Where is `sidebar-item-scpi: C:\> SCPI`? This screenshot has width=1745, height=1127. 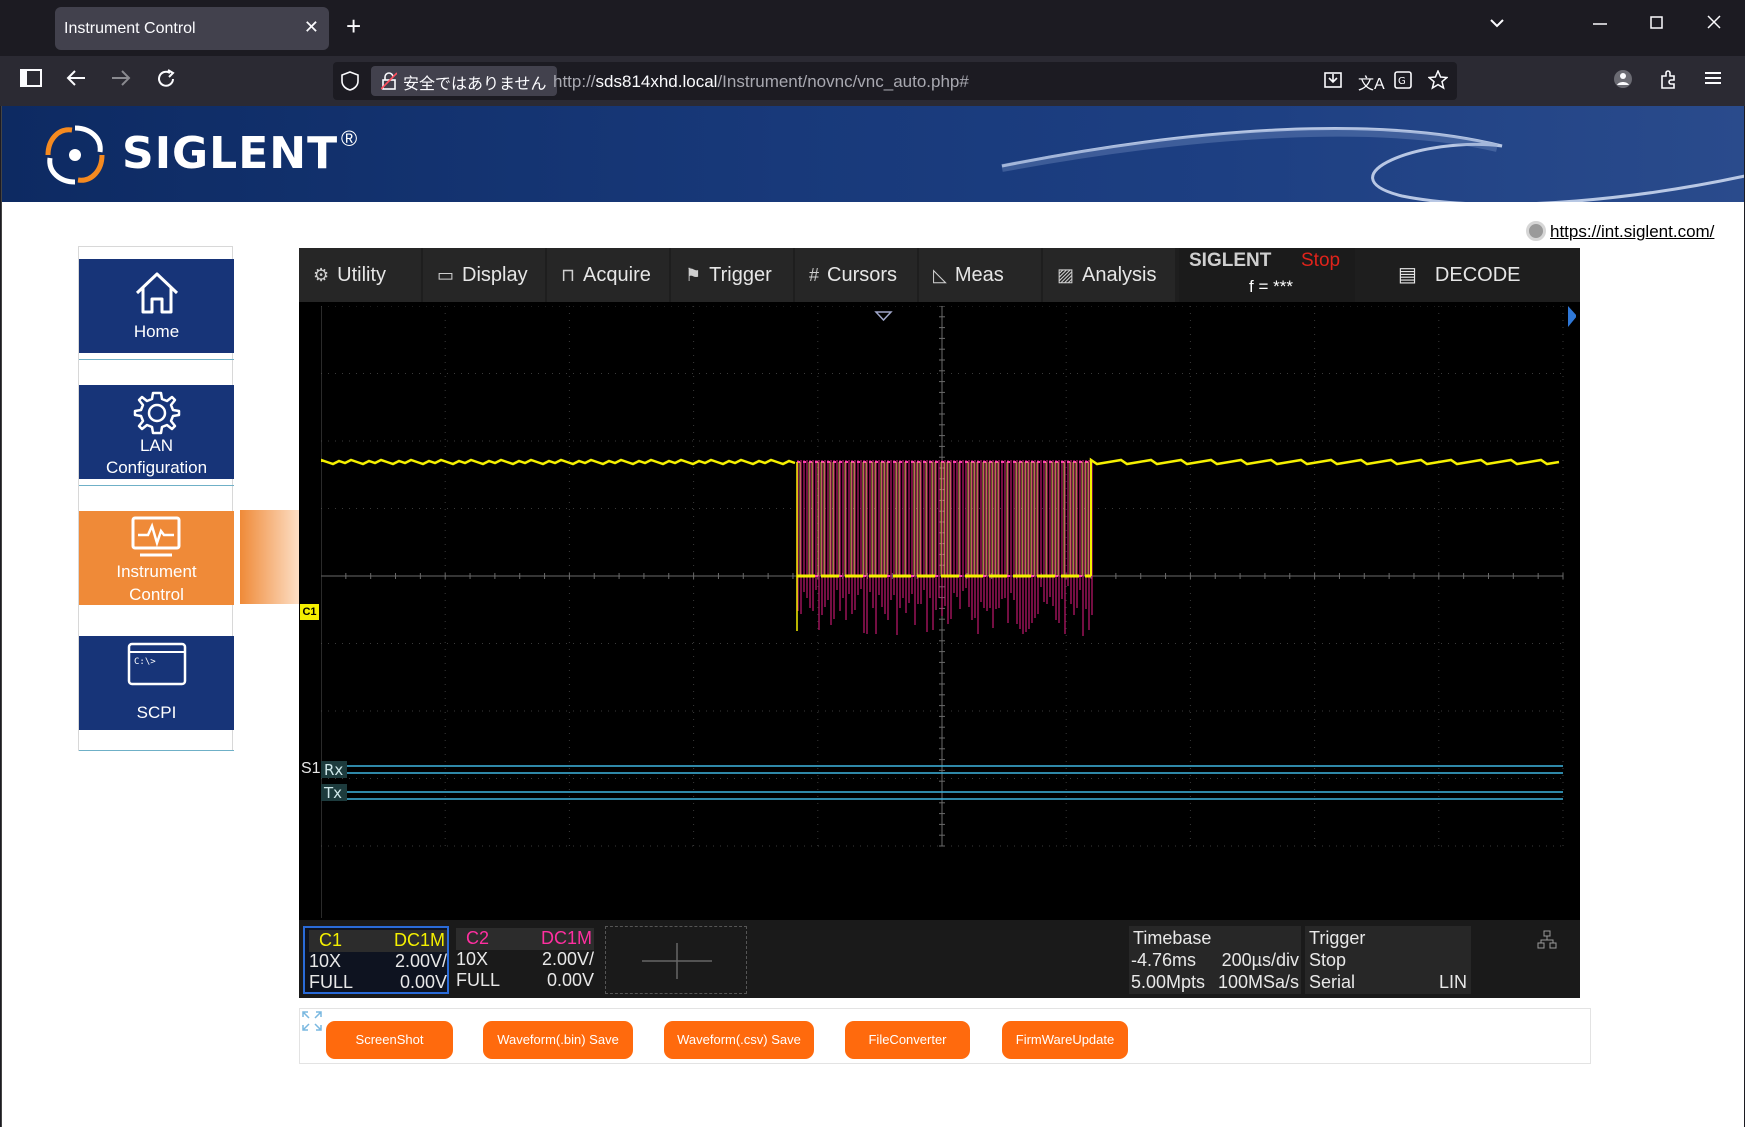
sidebar-item-scpi: C:\> SCPI is located at coordinates (156, 683).